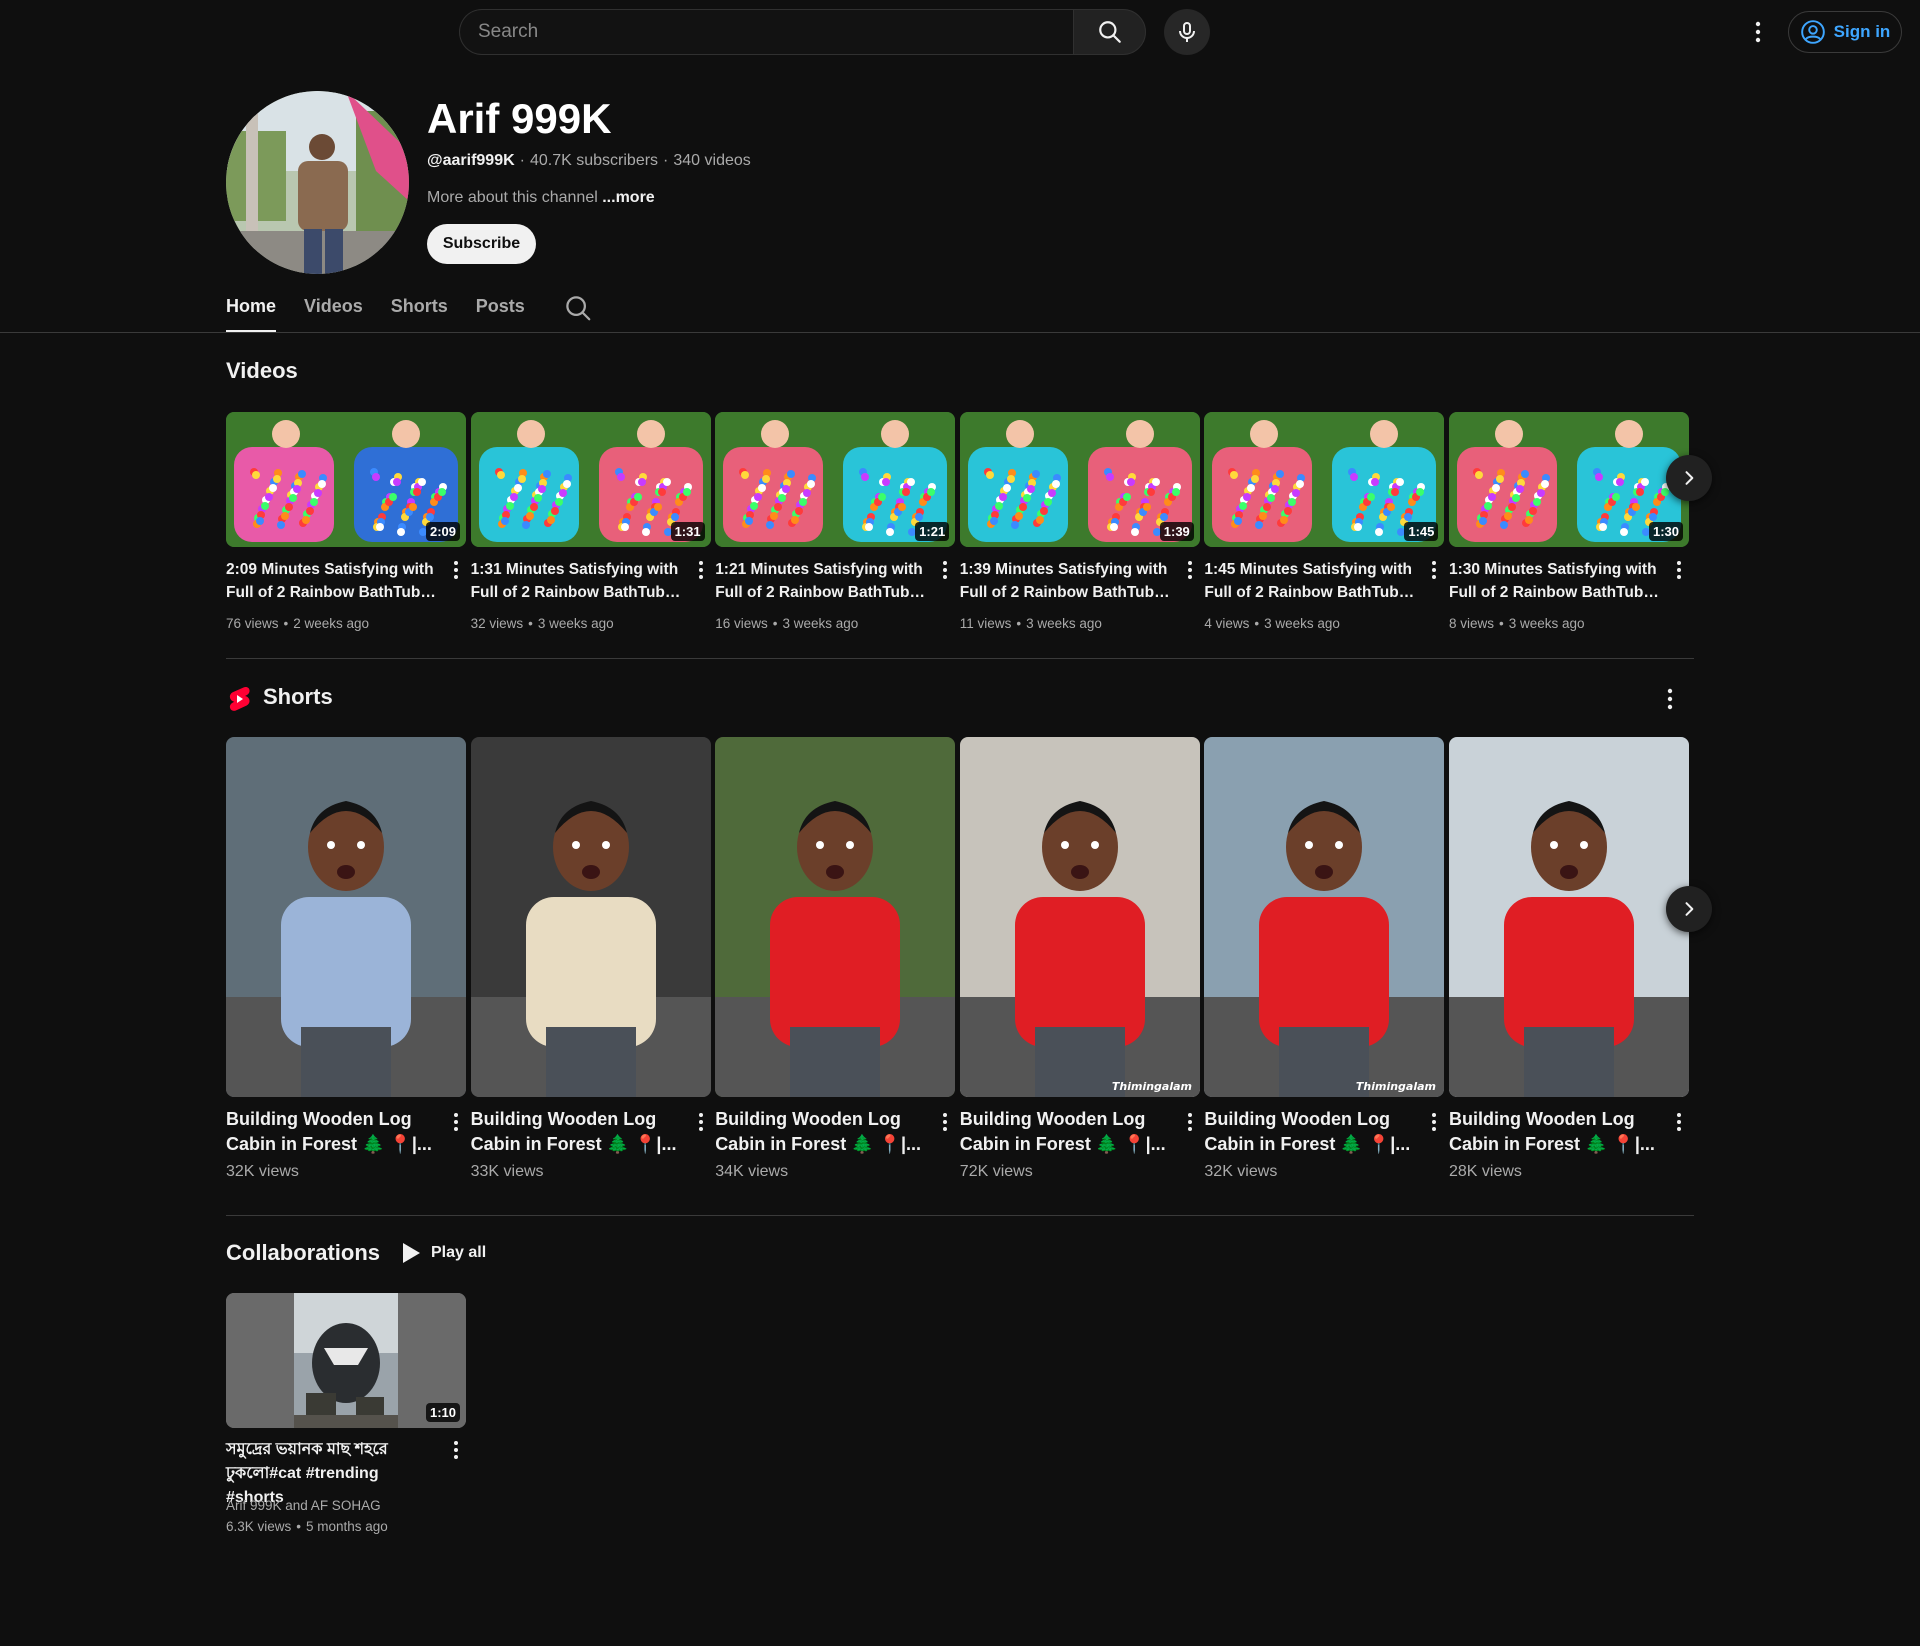  What do you see at coordinates (590, 479) in the screenshot?
I see `video-thumbnail: 1:31` at bounding box center [590, 479].